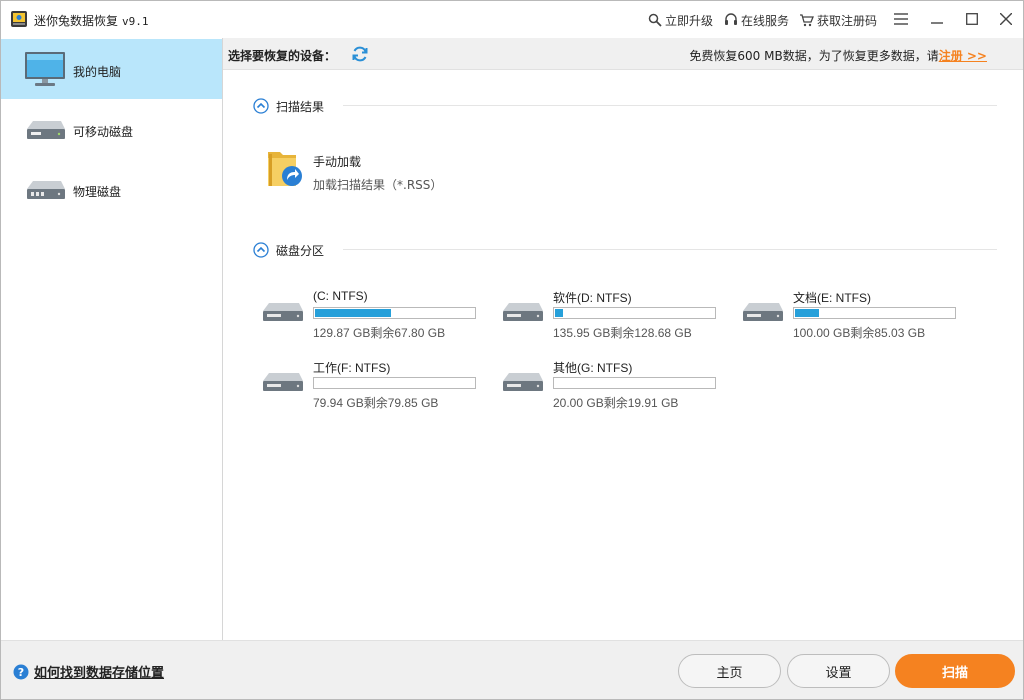 This screenshot has height=700, width=1024. What do you see at coordinates (832, 298) in the screenshot?
I see `drive-name: 文档(E: NTFS)` at bounding box center [832, 298].